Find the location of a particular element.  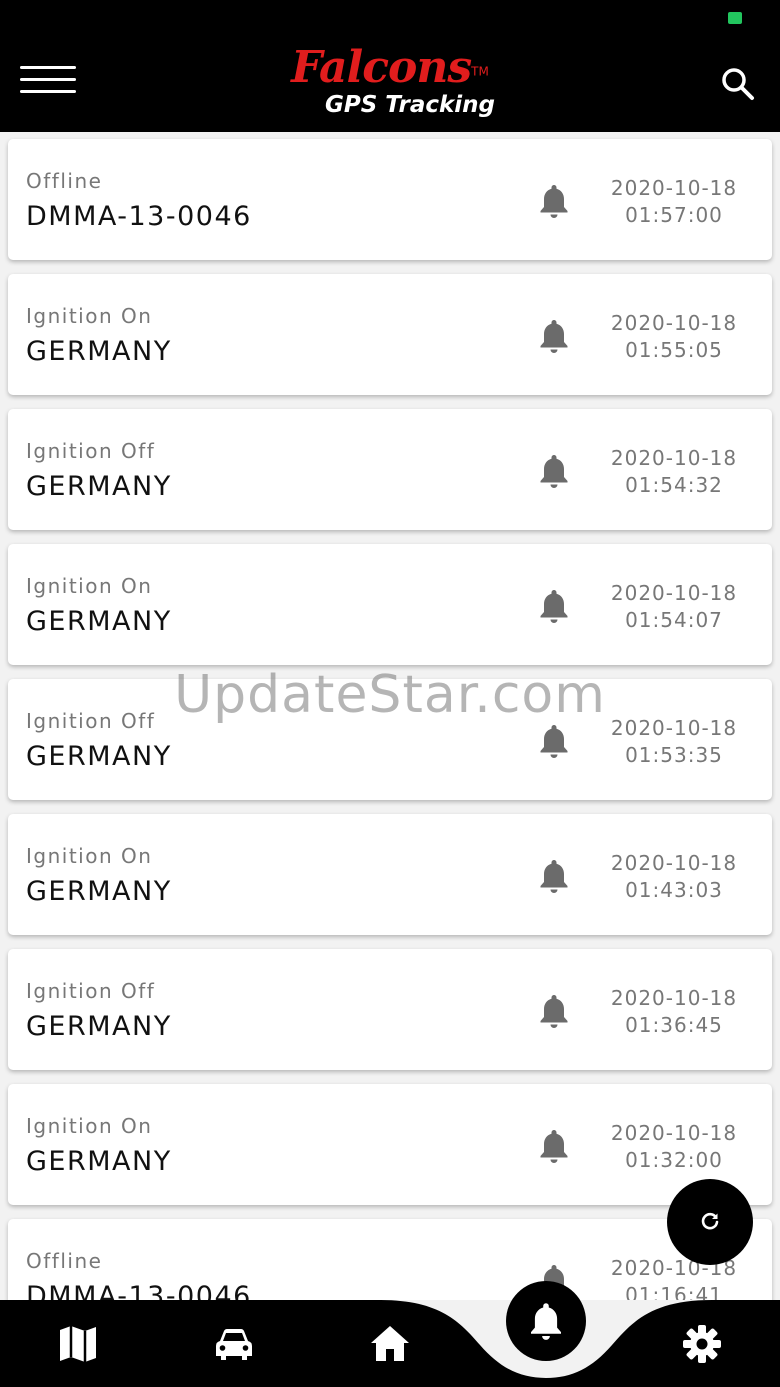

event-card: Ignition On GERMANY 2020-10-18 01:54:07 is located at coordinates (390, 604).